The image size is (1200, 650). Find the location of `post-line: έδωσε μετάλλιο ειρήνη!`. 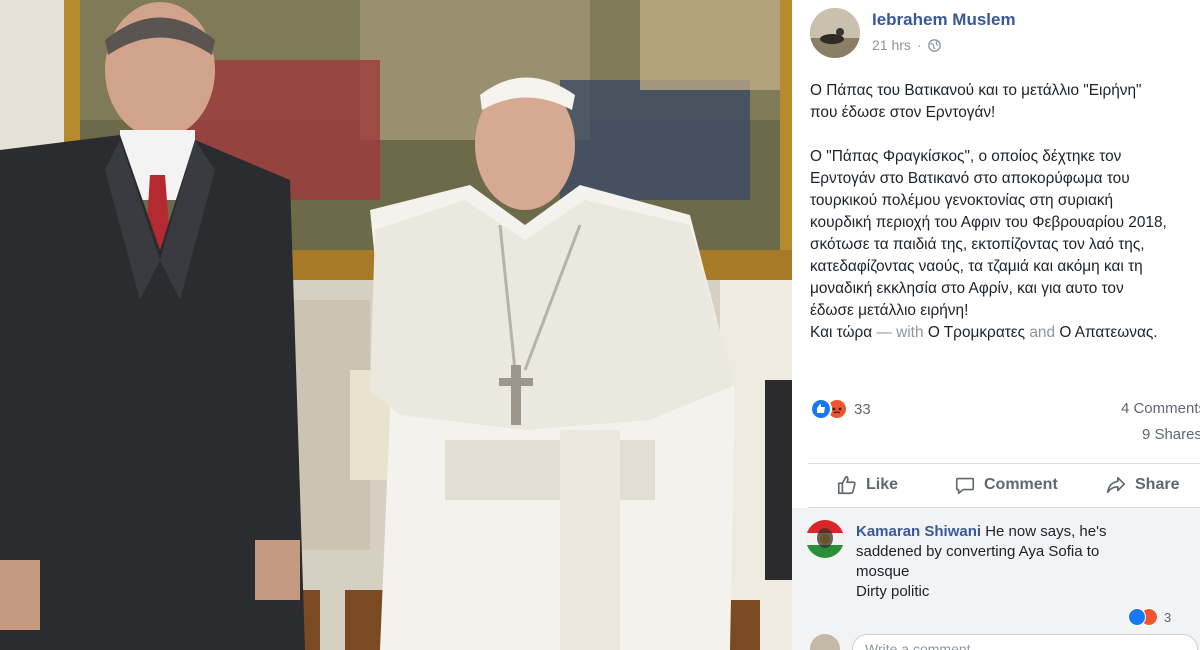

post-line: έδωσε μετάλλιο ειρήνη! is located at coordinates (889, 310).